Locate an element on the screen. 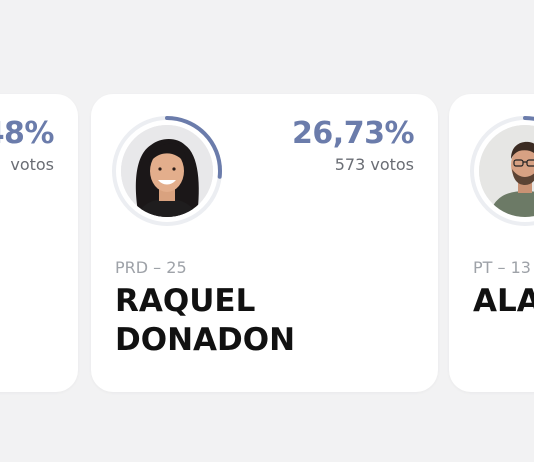 This screenshot has height=462, width=534. vote-count: votos is located at coordinates (32, 164).